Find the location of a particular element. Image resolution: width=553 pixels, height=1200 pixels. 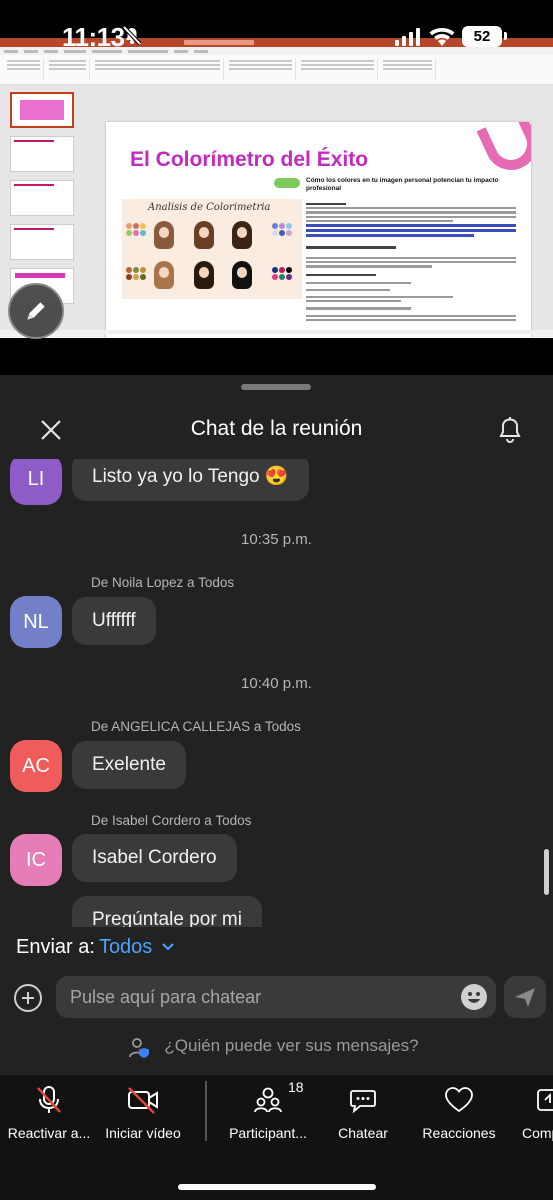

drag-handle is located at coordinates (276, 387).